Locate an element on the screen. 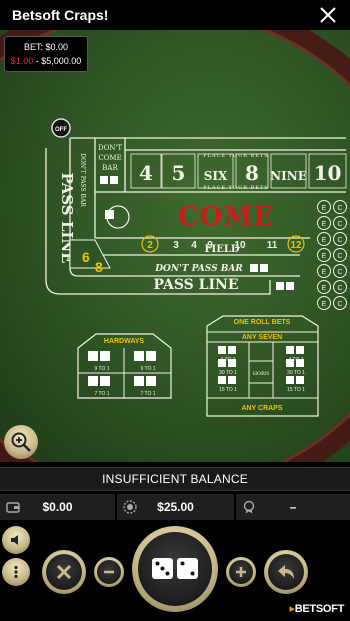 This screenshot has height=621, width=350. zoom-button is located at coordinates (21, 442).